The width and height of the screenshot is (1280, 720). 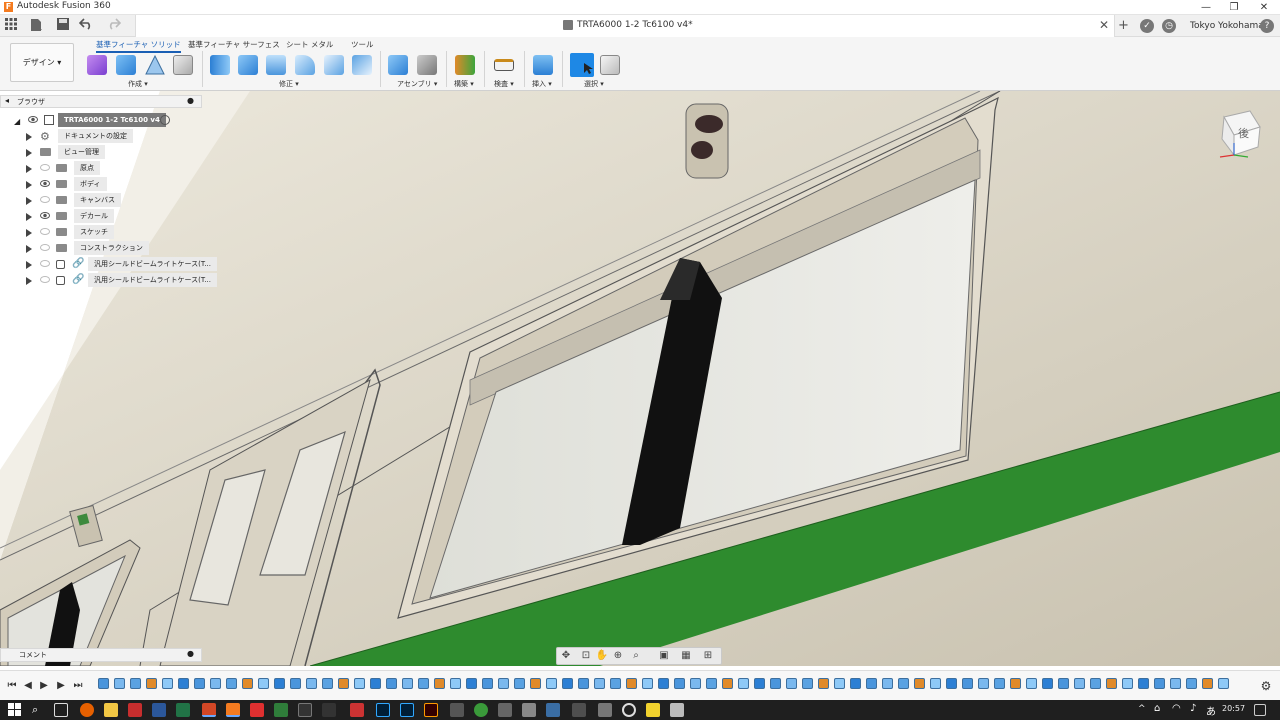 What do you see at coordinates (61, 710) in the screenshot?
I see `task-view-icon` at bounding box center [61, 710].